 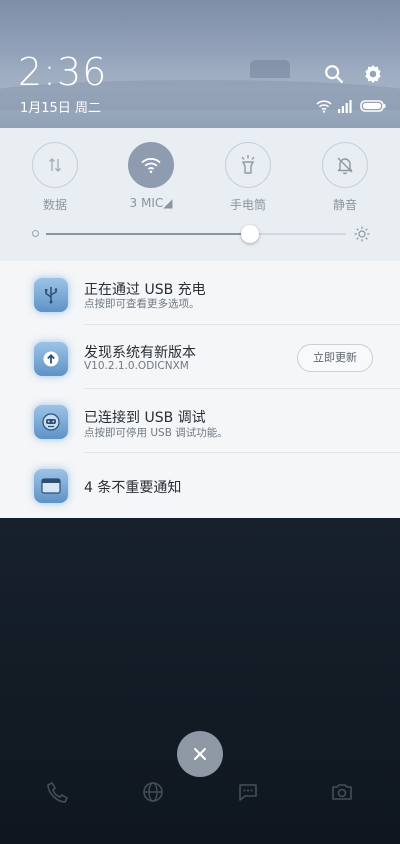 What do you see at coordinates (200, 485) in the screenshot?
I see `notification-unimportant-group: 4 条不重要通知` at bounding box center [200, 485].